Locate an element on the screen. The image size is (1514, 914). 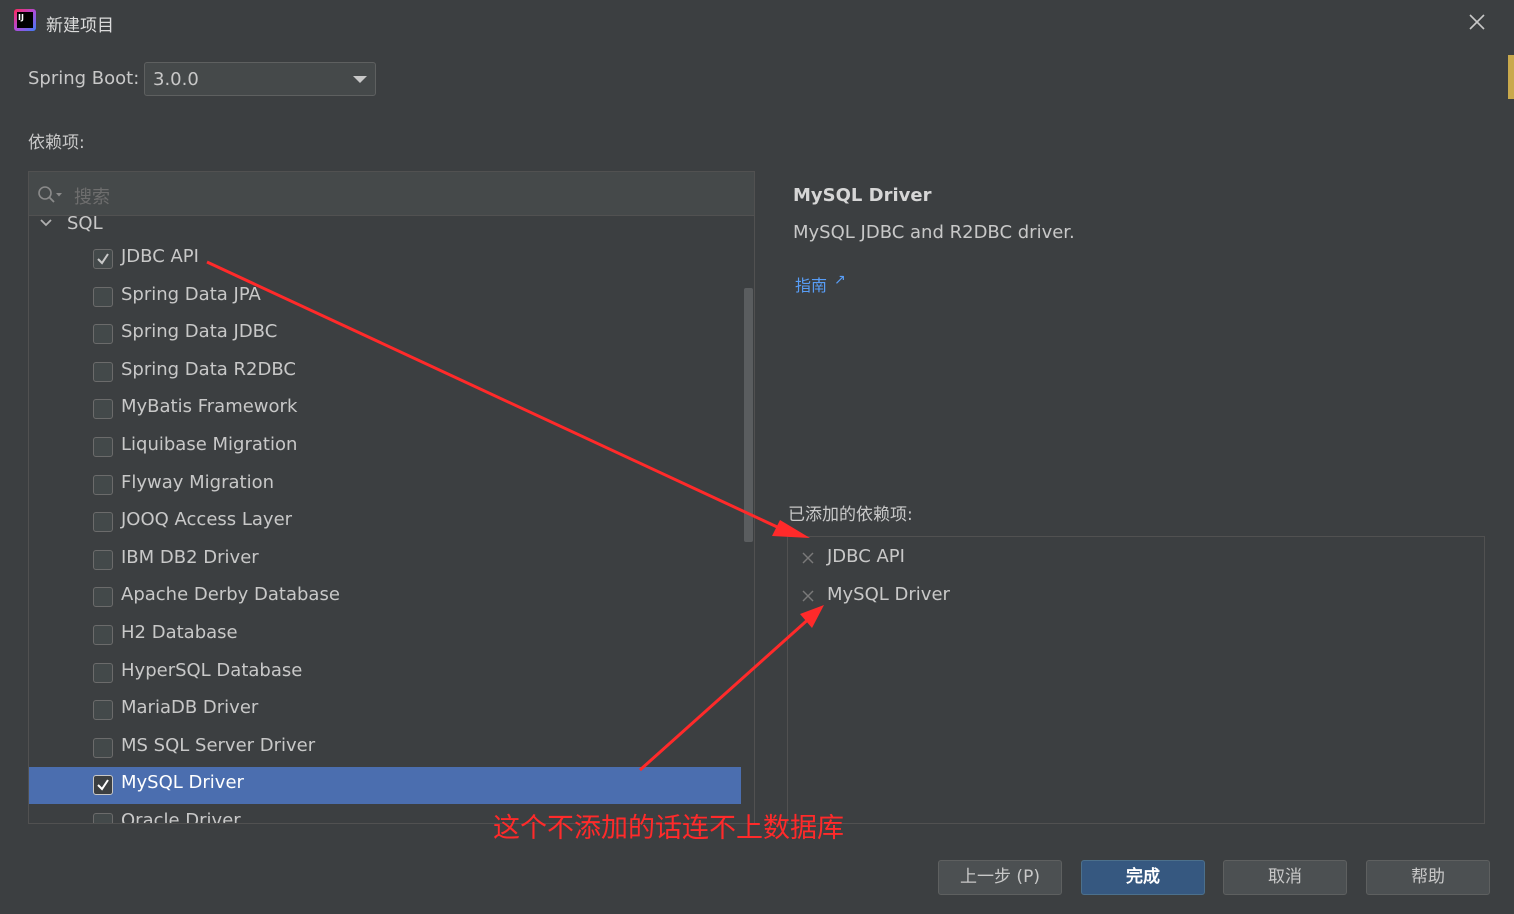
dependency-label: Liquibase Migration is located at coordinates (209, 444).